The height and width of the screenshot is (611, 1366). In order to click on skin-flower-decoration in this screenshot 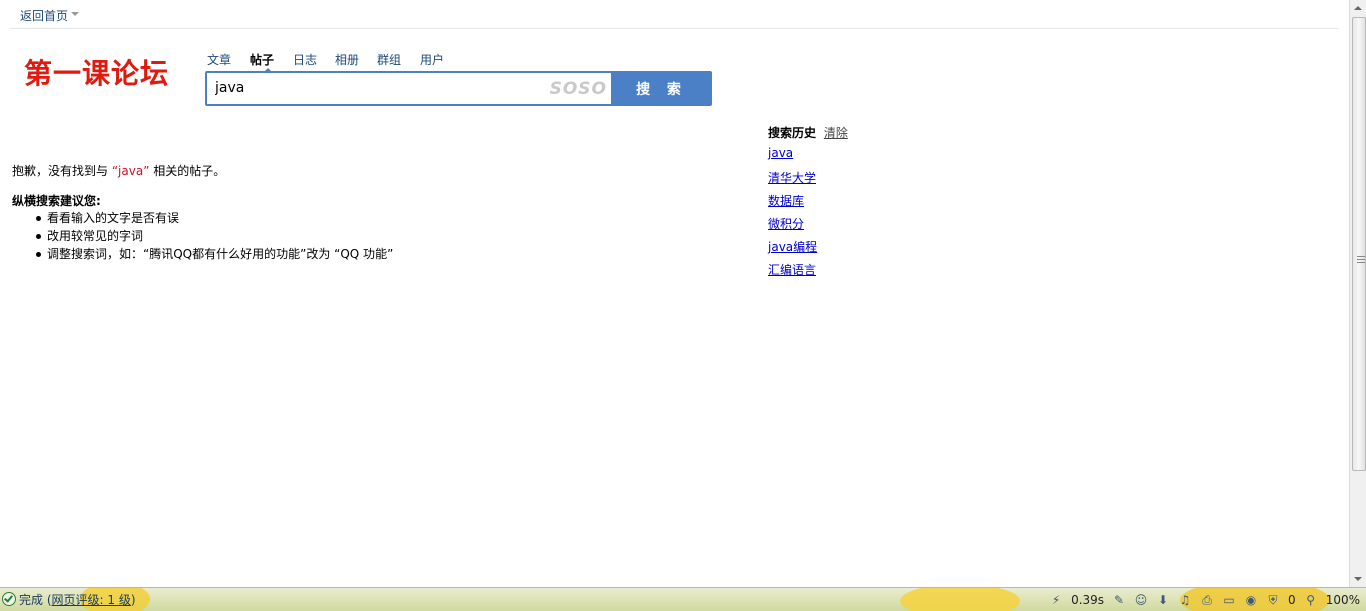, I will do `click(960, 599)`.